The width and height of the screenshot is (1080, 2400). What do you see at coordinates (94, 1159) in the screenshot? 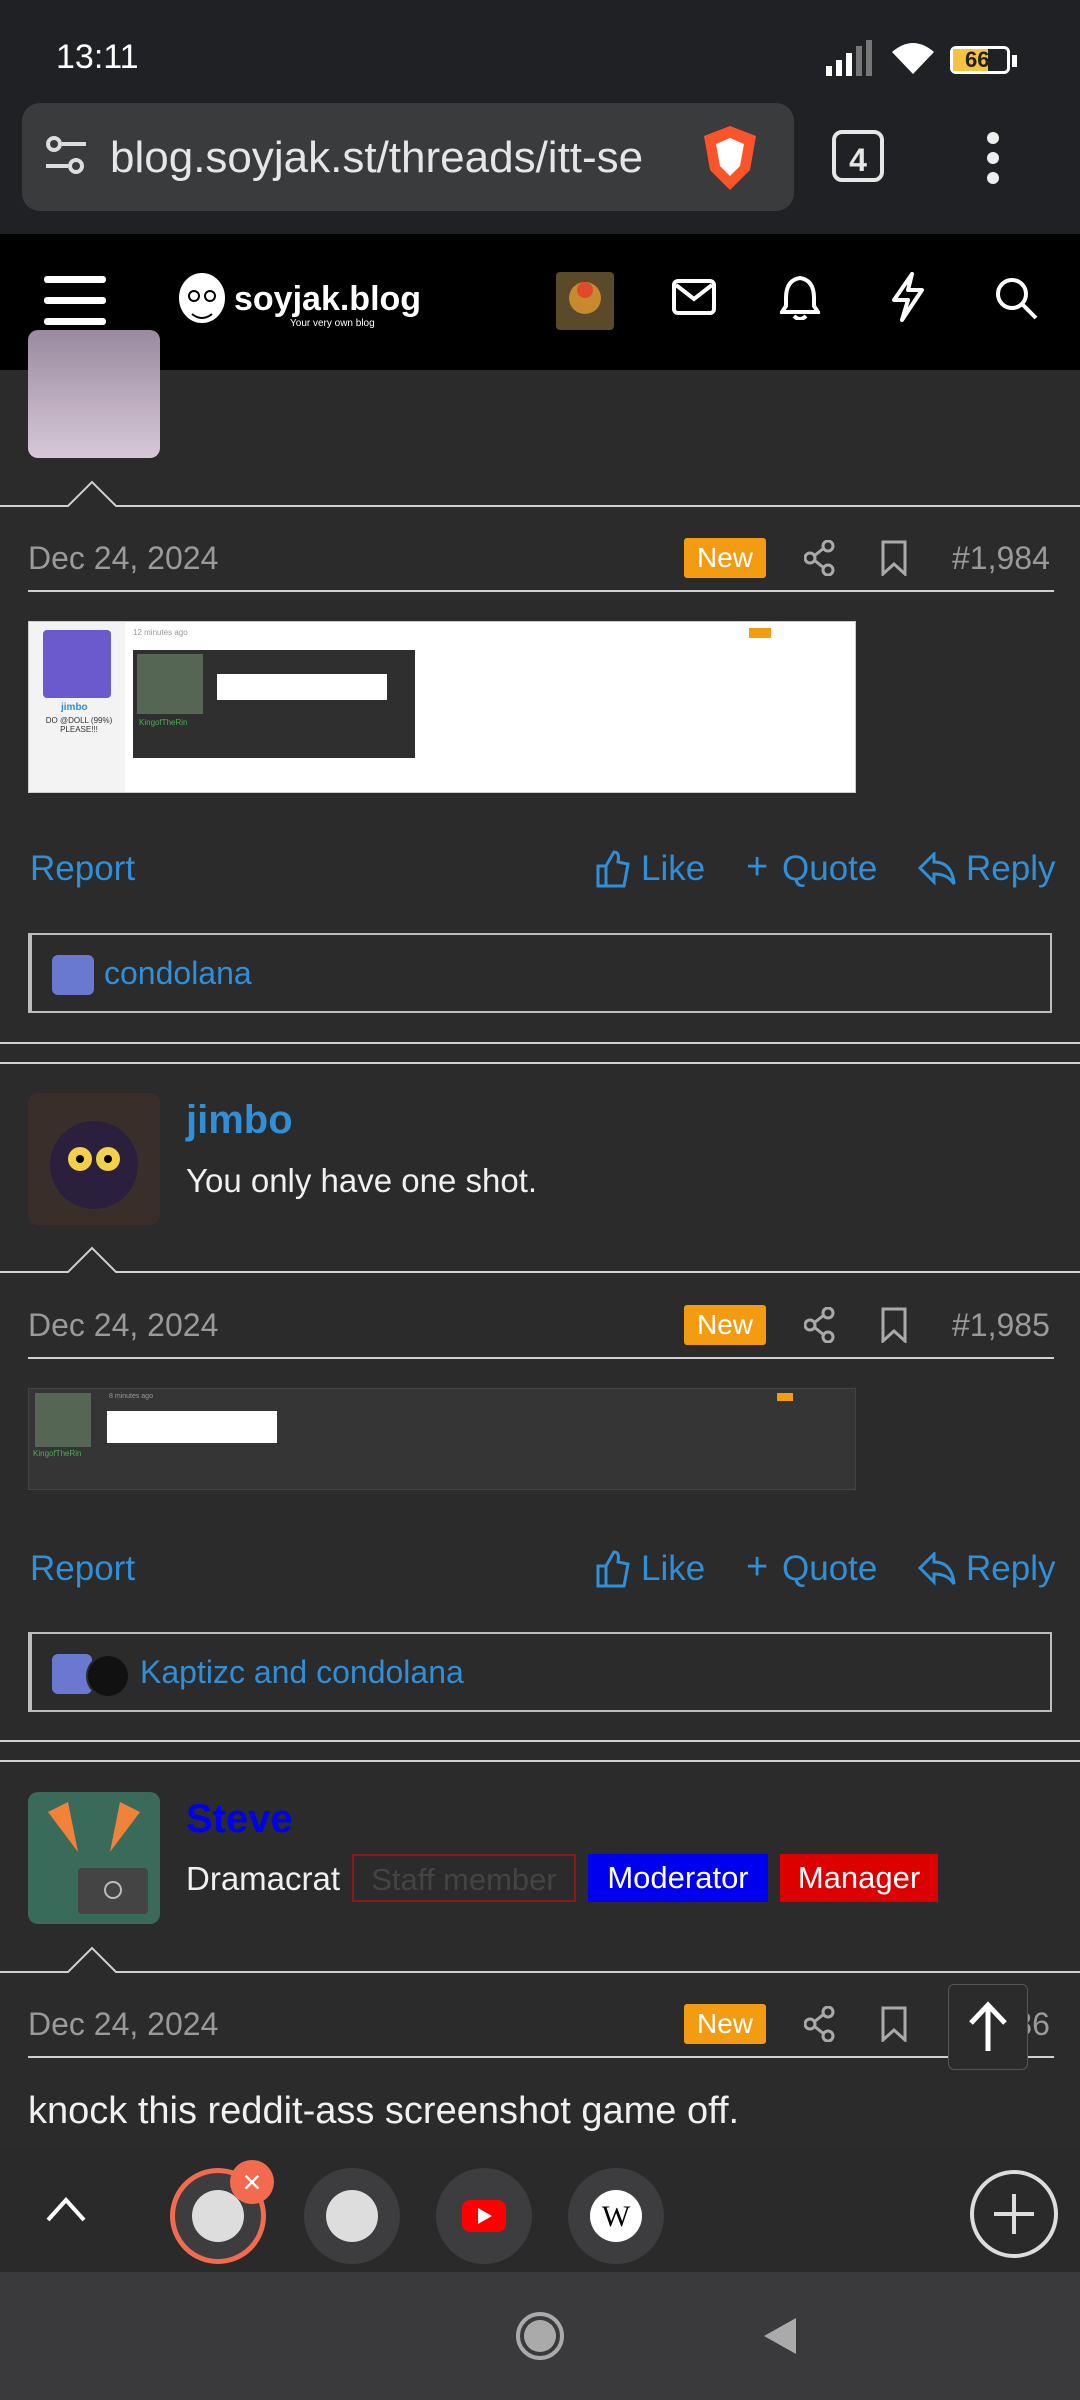
I see `author-avatar-jimbo` at bounding box center [94, 1159].